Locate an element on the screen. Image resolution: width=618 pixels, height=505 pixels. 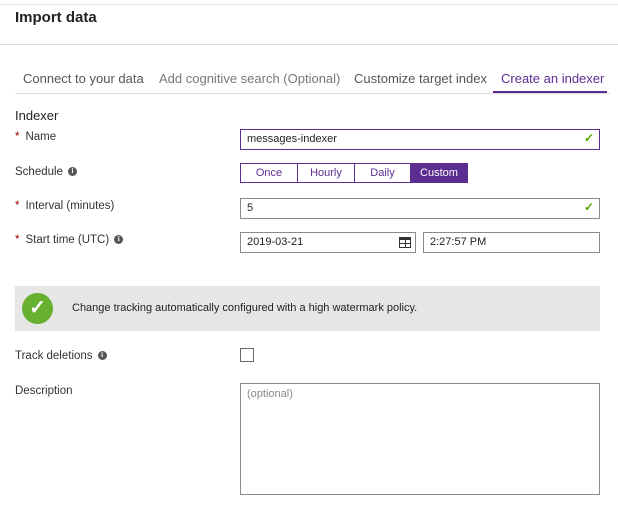
tab-cognitive-search: Add cognitive search (Optional) is located at coordinates (249, 78).